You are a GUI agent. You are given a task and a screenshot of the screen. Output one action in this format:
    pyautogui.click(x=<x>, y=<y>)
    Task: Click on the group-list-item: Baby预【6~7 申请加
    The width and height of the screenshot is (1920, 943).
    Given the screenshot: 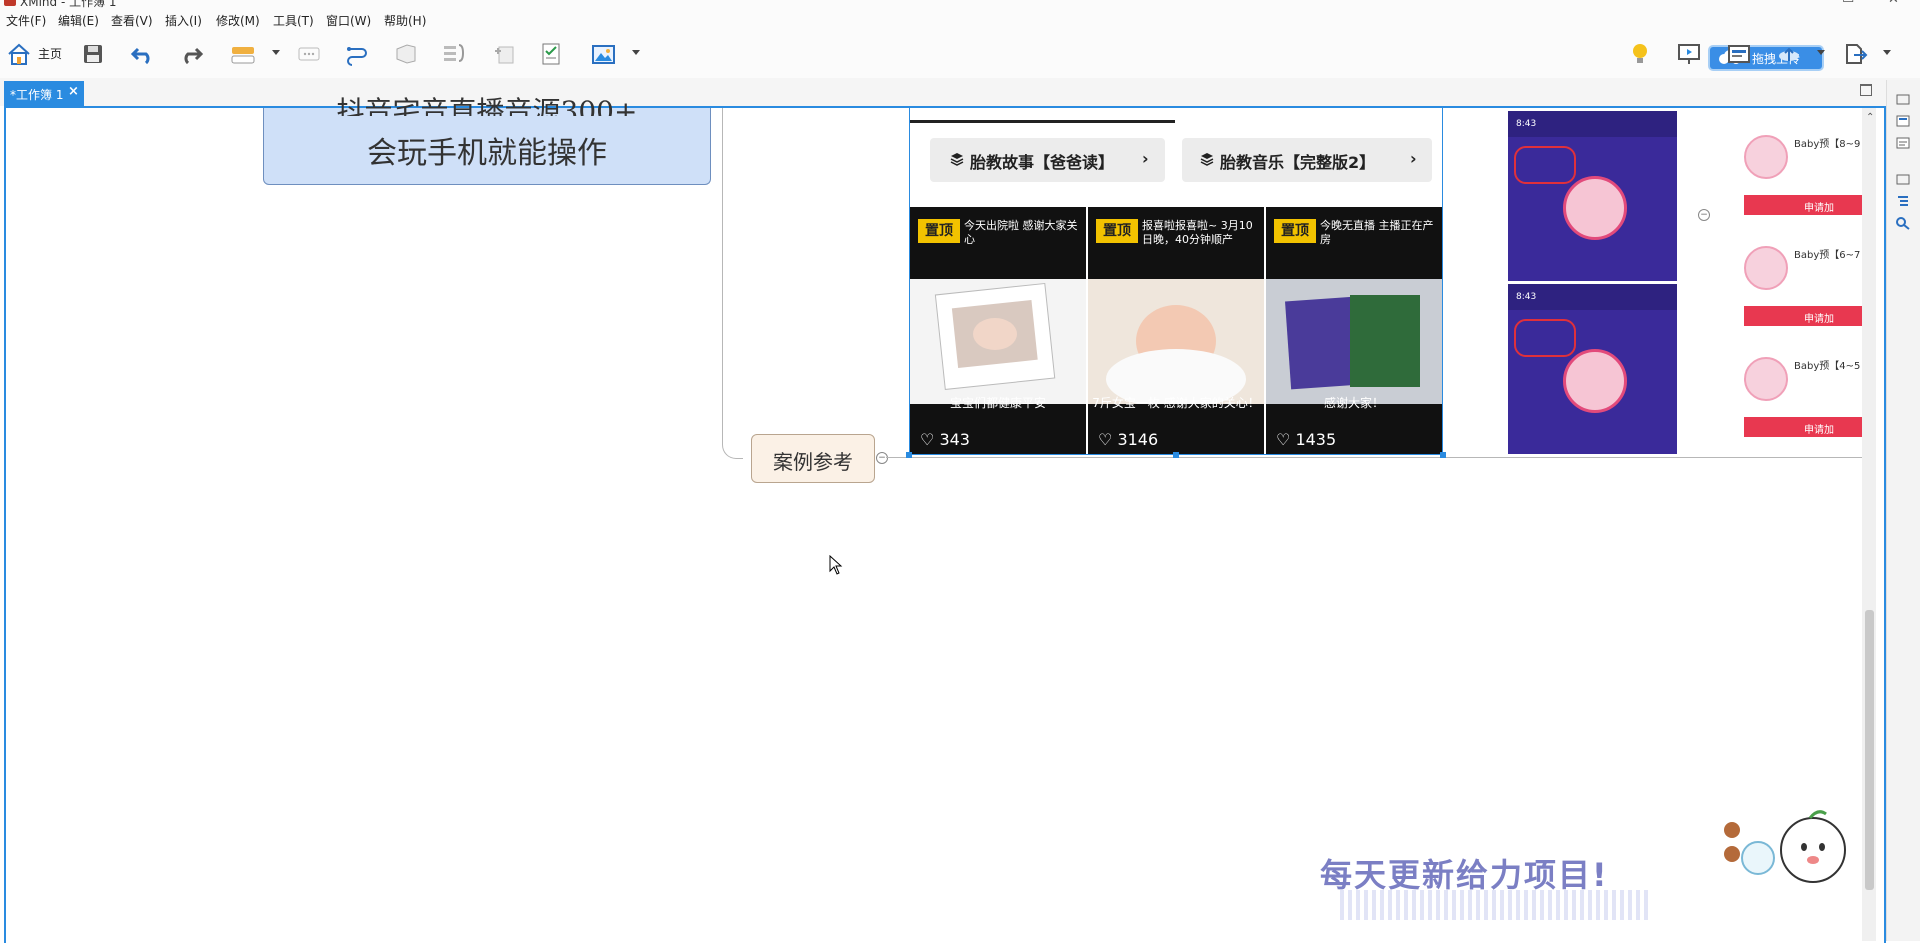 What is the action you would take?
    pyautogui.click(x=1804, y=286)
    